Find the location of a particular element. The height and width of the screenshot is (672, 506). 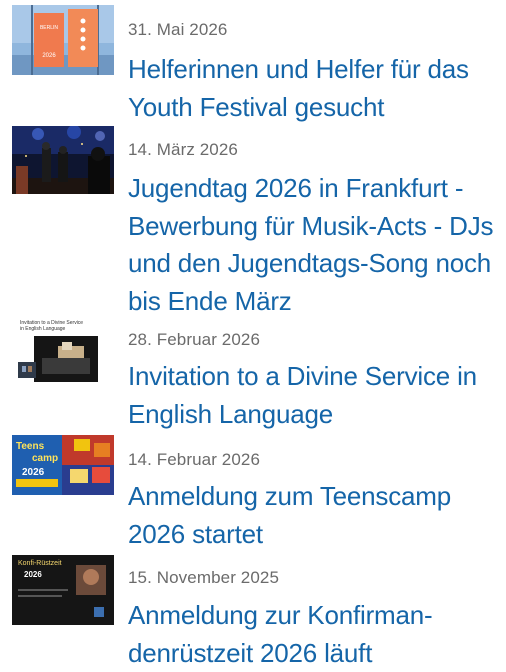

news-thumbnail-concert-stage is located at coordinates (63, 160).